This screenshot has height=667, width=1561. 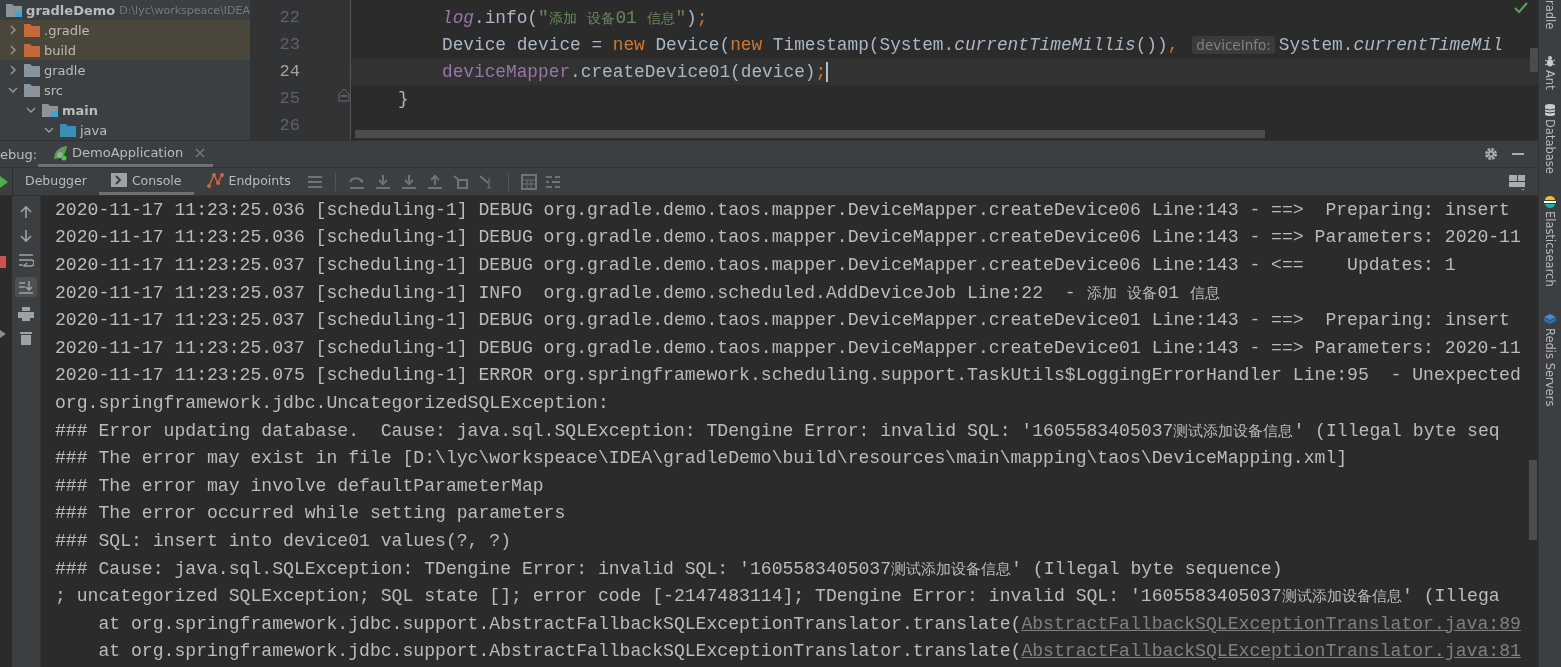 What do you see at coordinates (1550, 367) in the screenshot?
I see `tool-window-tab: Redis Servers` at bounding box center [1550, 367].